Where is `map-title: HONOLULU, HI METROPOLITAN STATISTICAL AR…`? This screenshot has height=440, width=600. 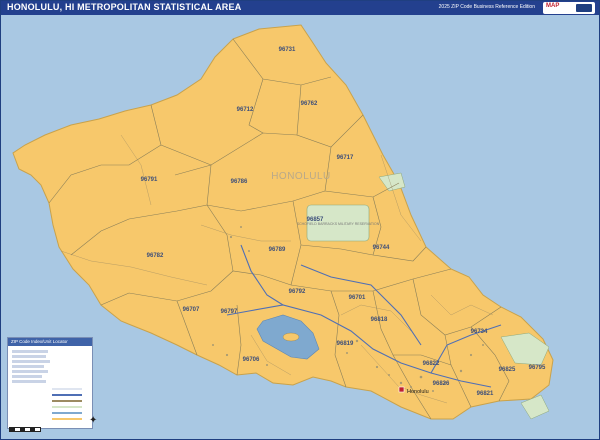
map-title: HONOLULU, HI METROPOLITAN STATISTICAL AR… is located at coordinates (124, 7).